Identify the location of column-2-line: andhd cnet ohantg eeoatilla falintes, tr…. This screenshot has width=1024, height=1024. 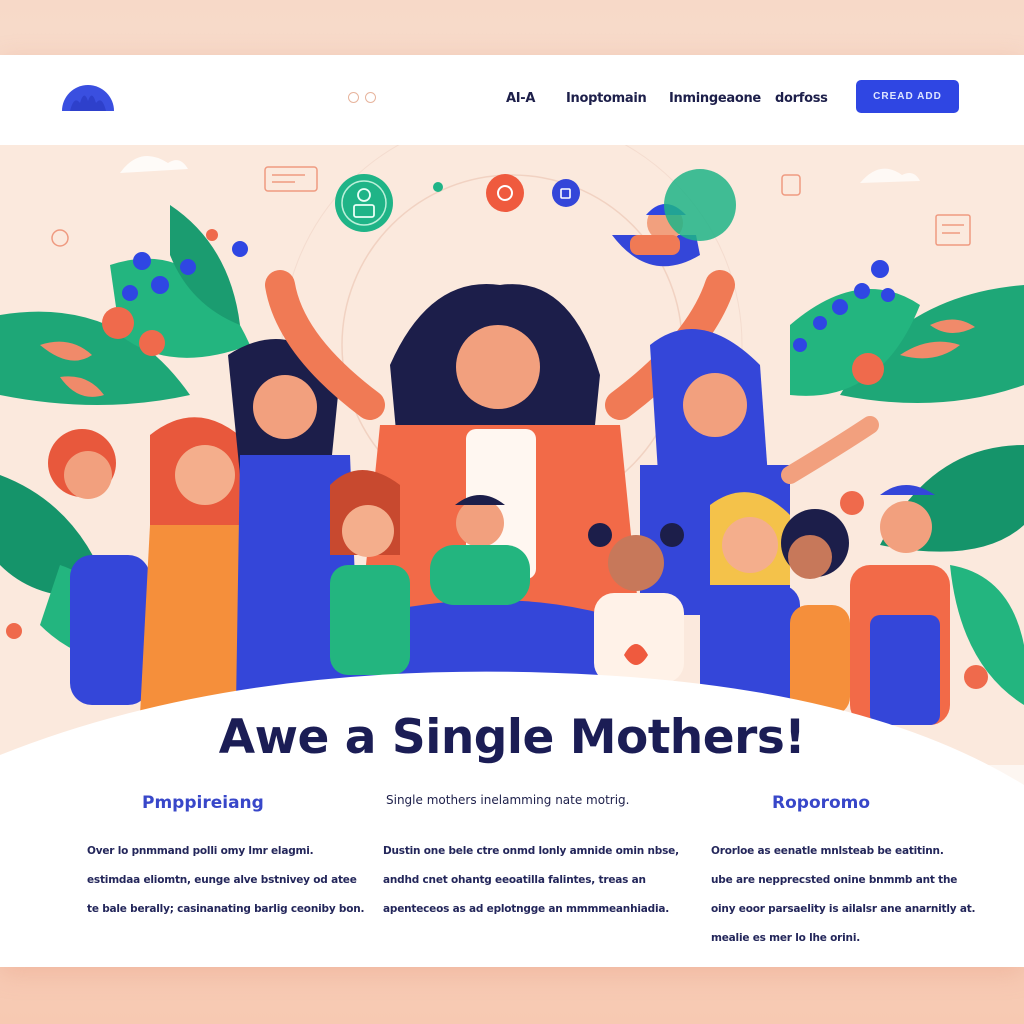
(514, 880).